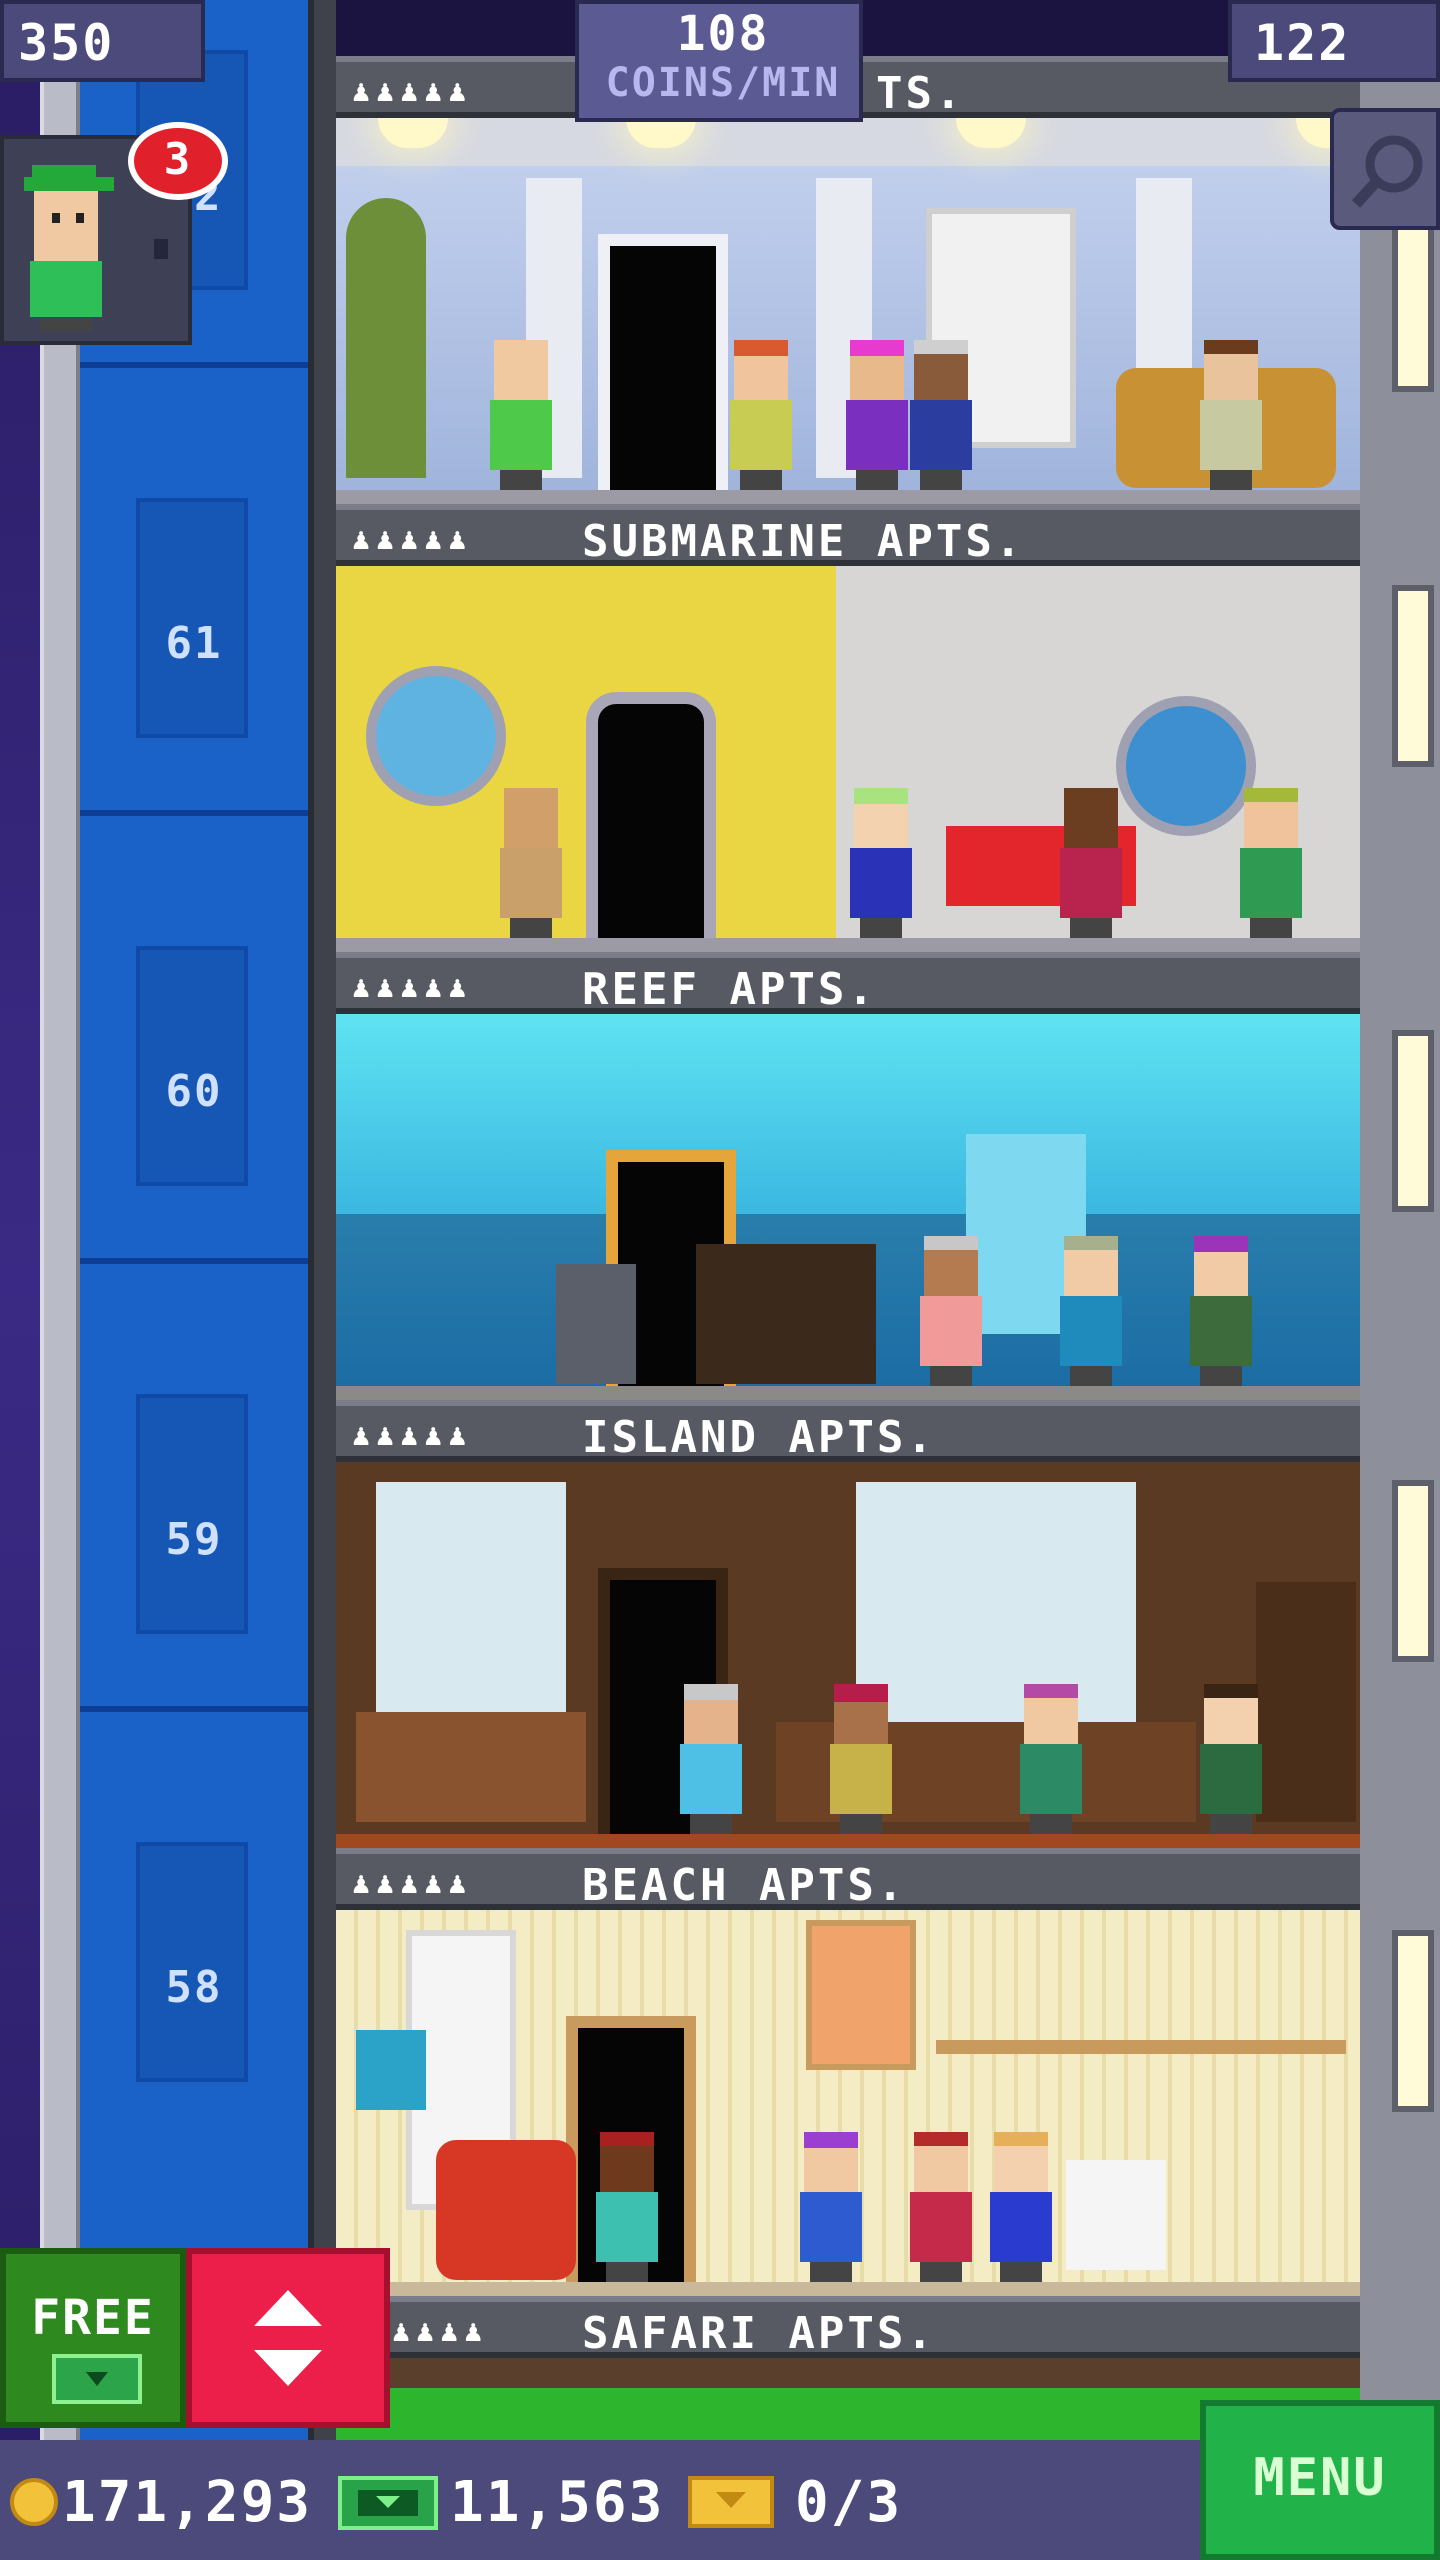  Describe the element at coordinates (848, 2072) in the screenshot. I see `floor-beach-apts: ♟♟♟♟♟ BEACH APTS.` at that location.